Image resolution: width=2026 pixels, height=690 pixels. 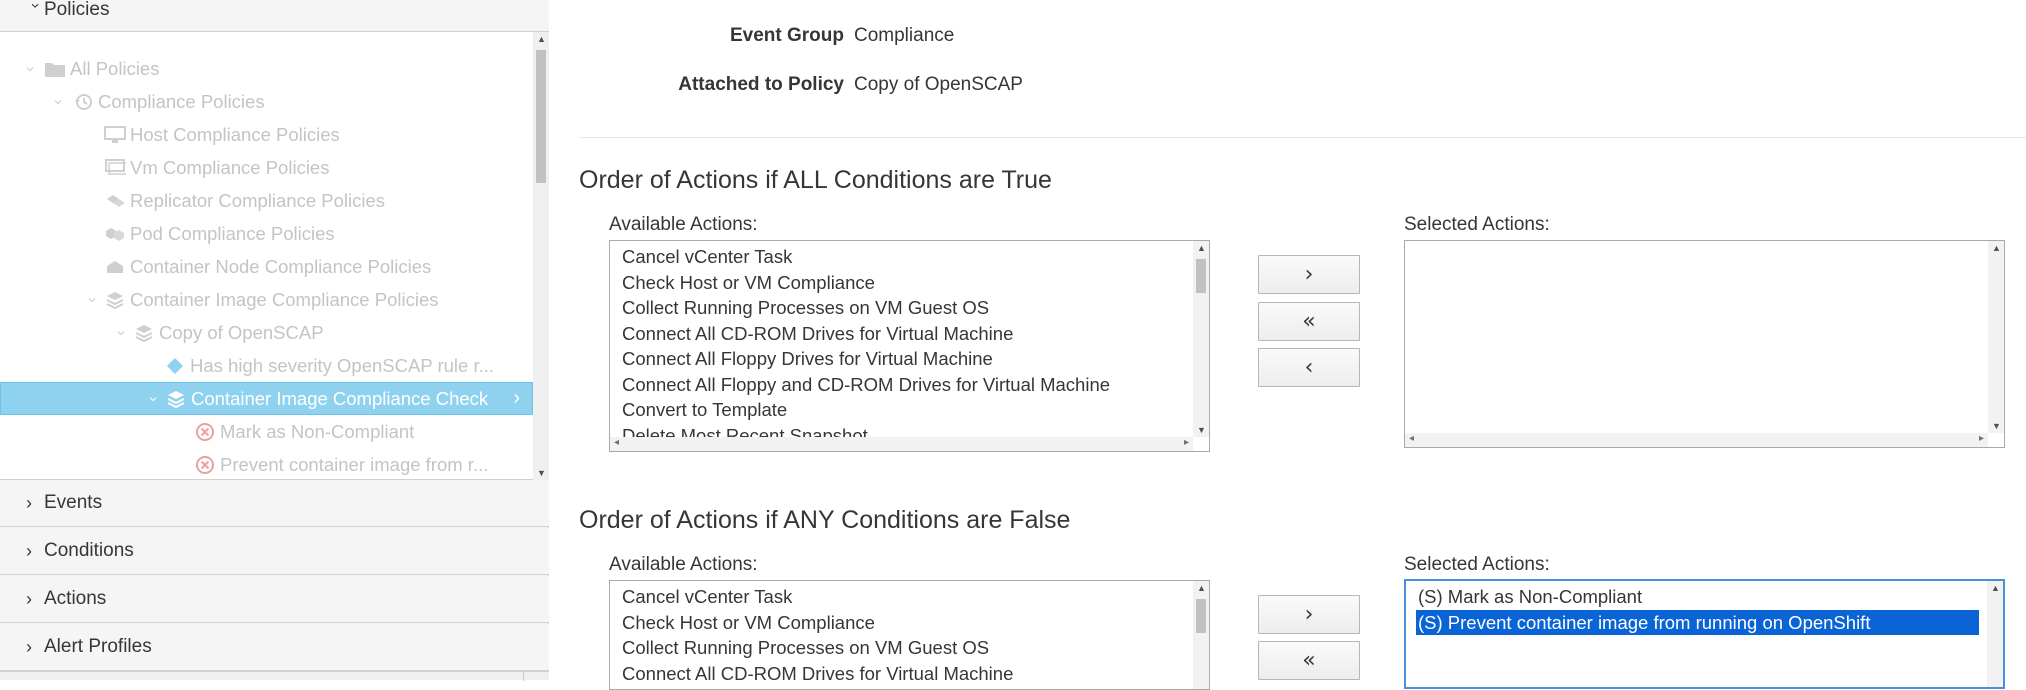 What do you see at coordinates (274, 676) in the screenshot?
I see `horizontal-scrollbar` at bounding box center [274, 676].